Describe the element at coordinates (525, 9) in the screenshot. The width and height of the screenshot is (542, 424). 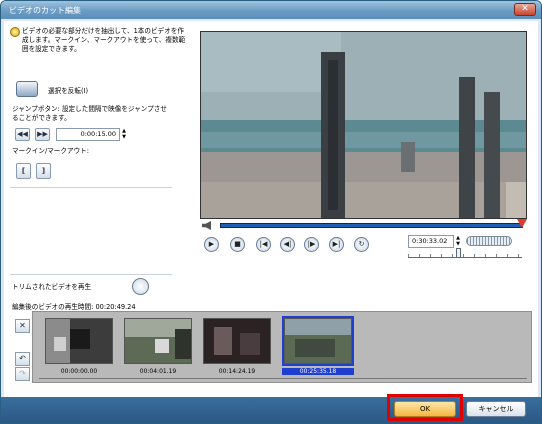
I see `close-button: ✕` at that location.